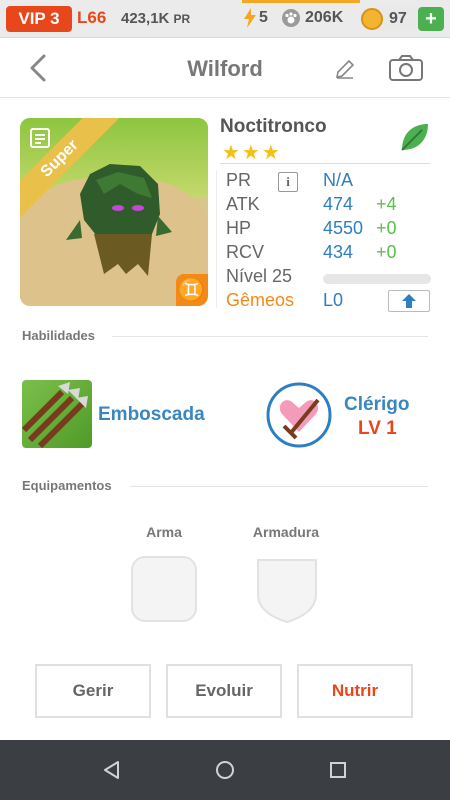 The height and width of the screenshot is (800, 450). Describe the element at coordinates (263, 17) in the screenshot. I see `energy-value: 5` at that location.